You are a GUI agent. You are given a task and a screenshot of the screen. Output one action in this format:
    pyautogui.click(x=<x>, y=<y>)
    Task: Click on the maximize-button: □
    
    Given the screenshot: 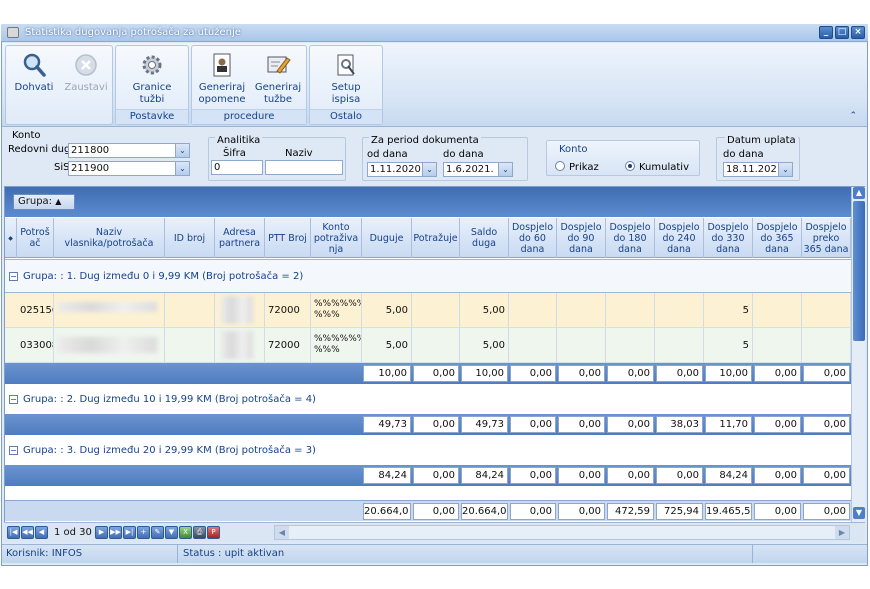 What is the action you would take?
    pyautogui.click(x=842, y=32)
    